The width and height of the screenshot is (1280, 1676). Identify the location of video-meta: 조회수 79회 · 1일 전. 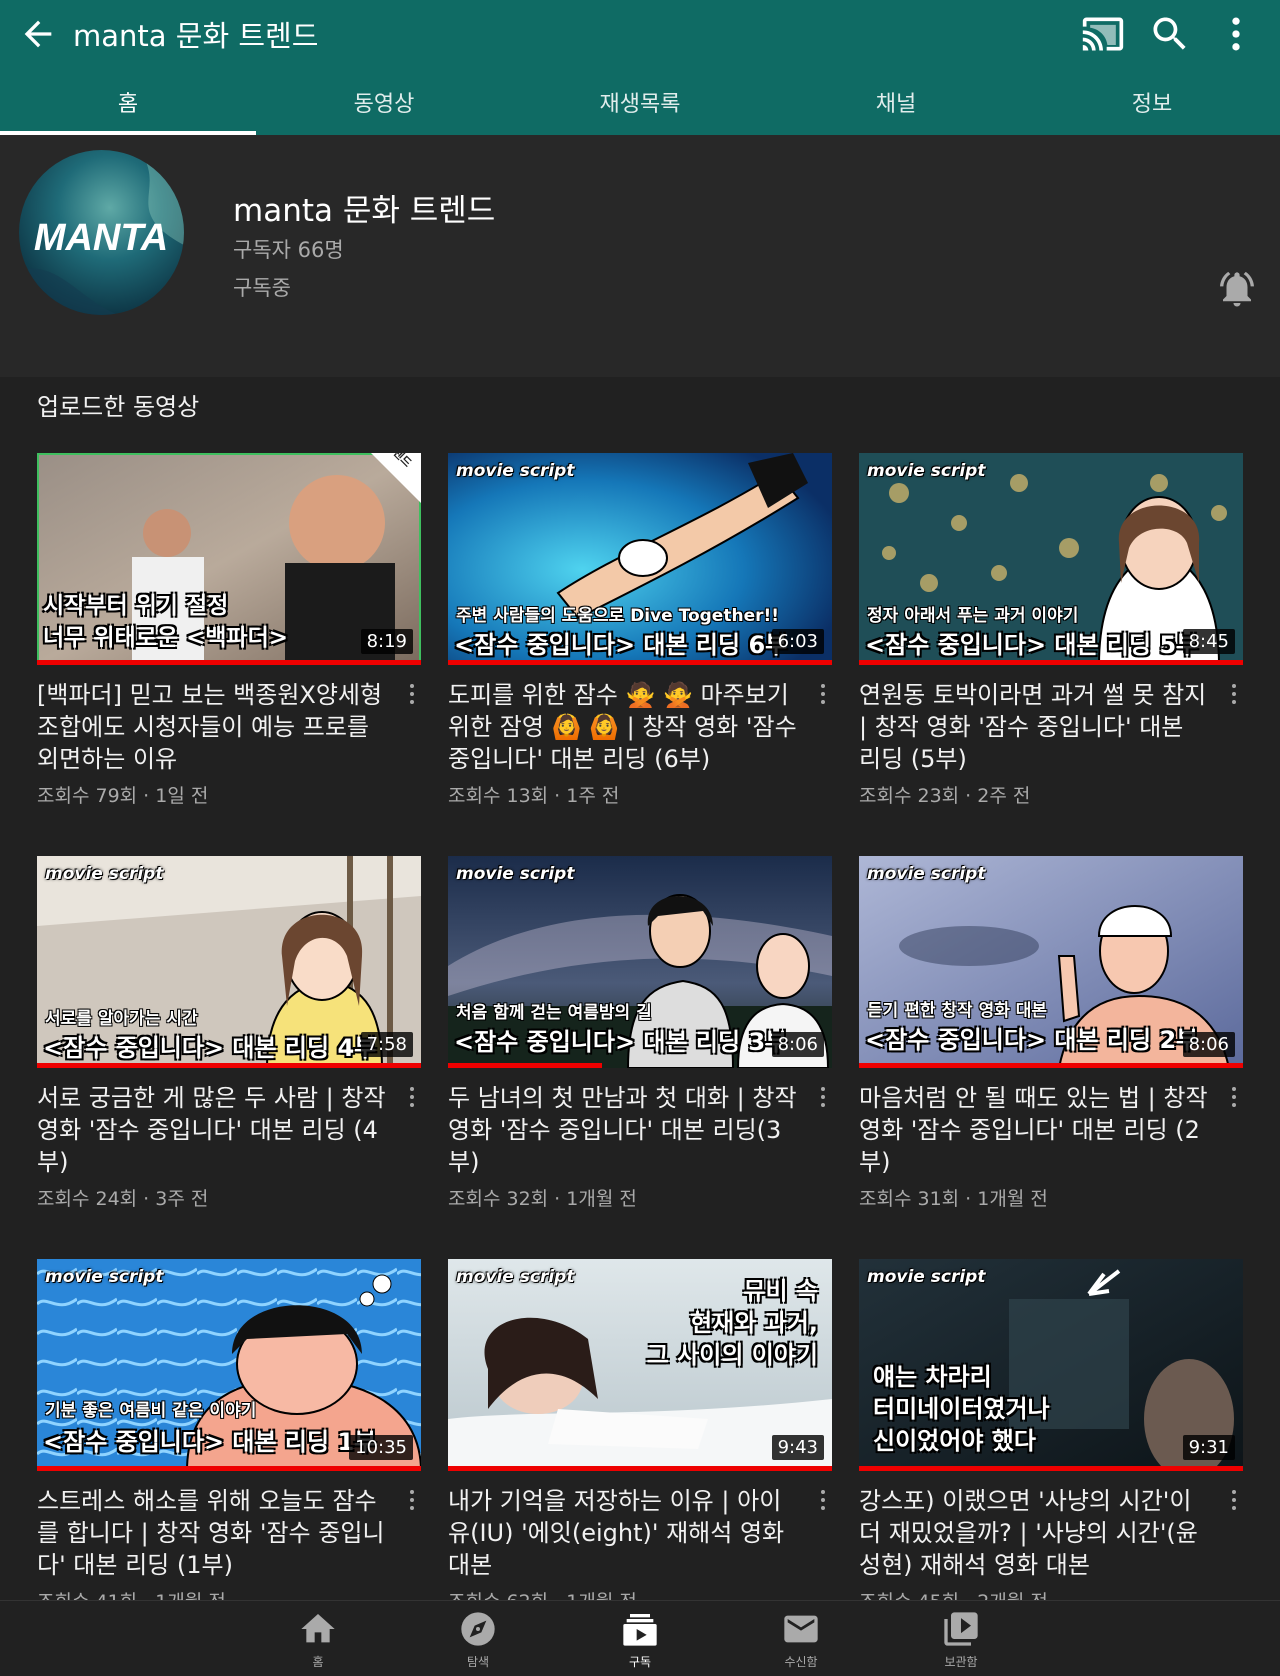
(123, 796).